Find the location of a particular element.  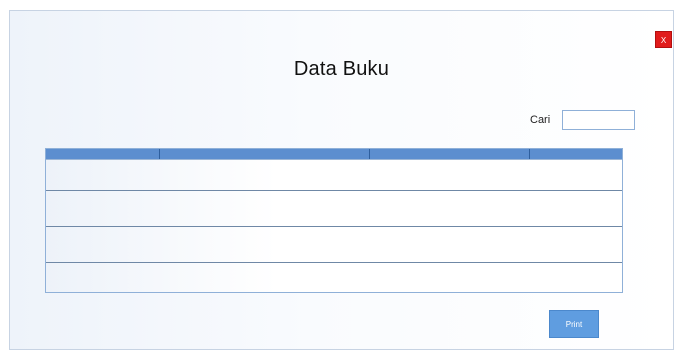

table-header is located at coordinates (334, 154).